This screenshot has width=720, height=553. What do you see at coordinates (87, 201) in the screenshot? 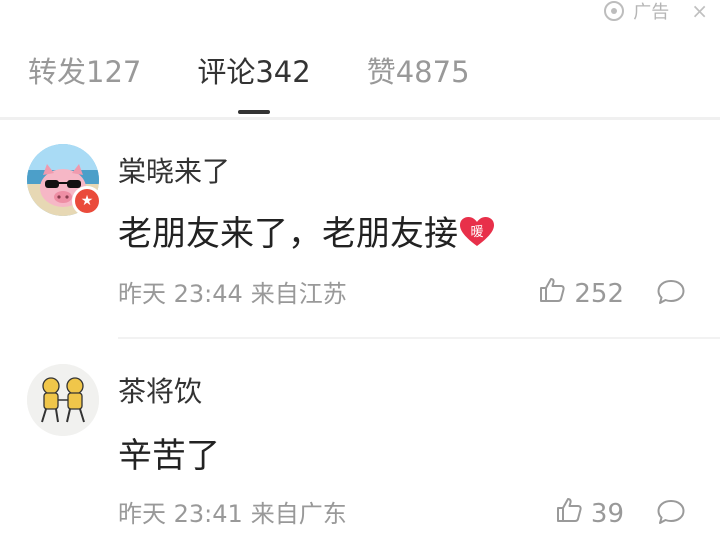
I see `star-icon: ★` at bounding box center [87, 201].